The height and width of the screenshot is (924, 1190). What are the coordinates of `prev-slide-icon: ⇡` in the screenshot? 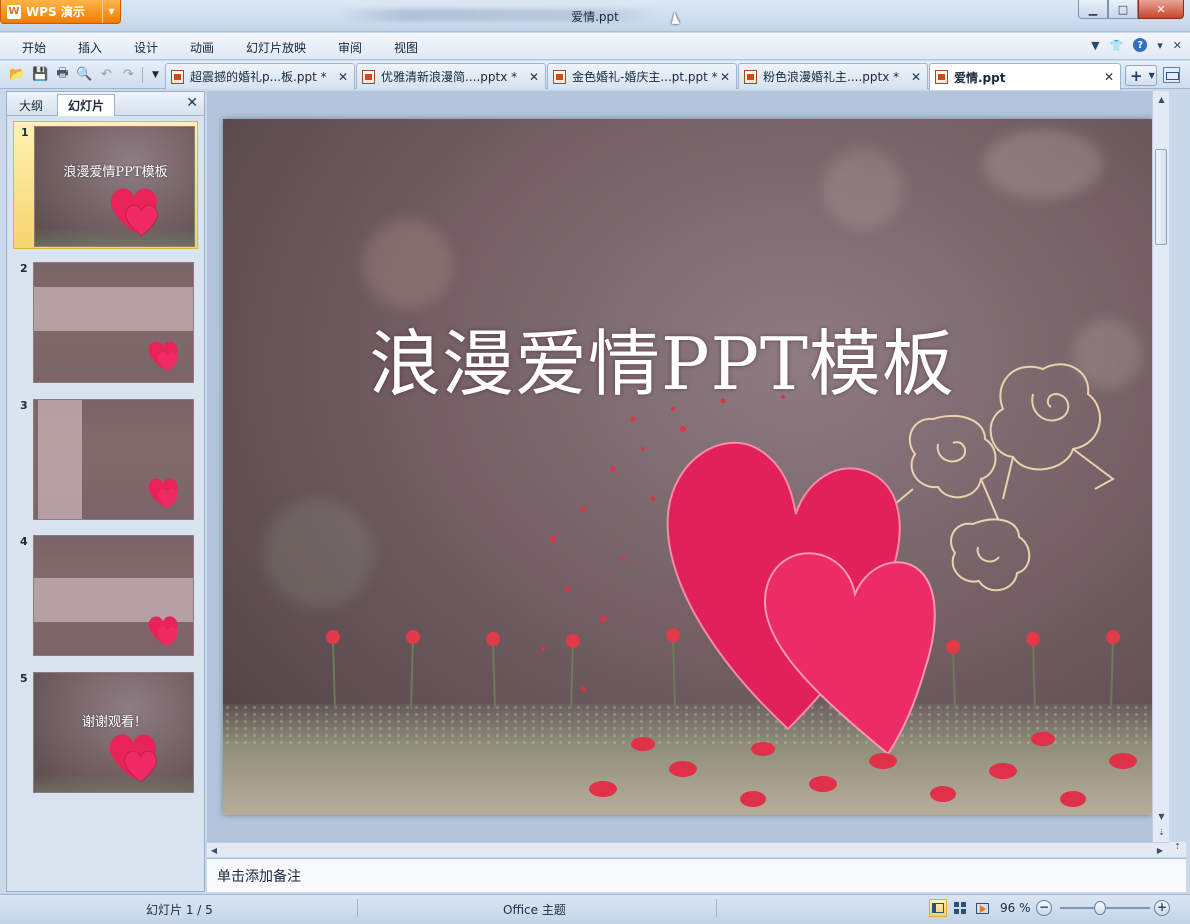 It's located at (1177, 849).